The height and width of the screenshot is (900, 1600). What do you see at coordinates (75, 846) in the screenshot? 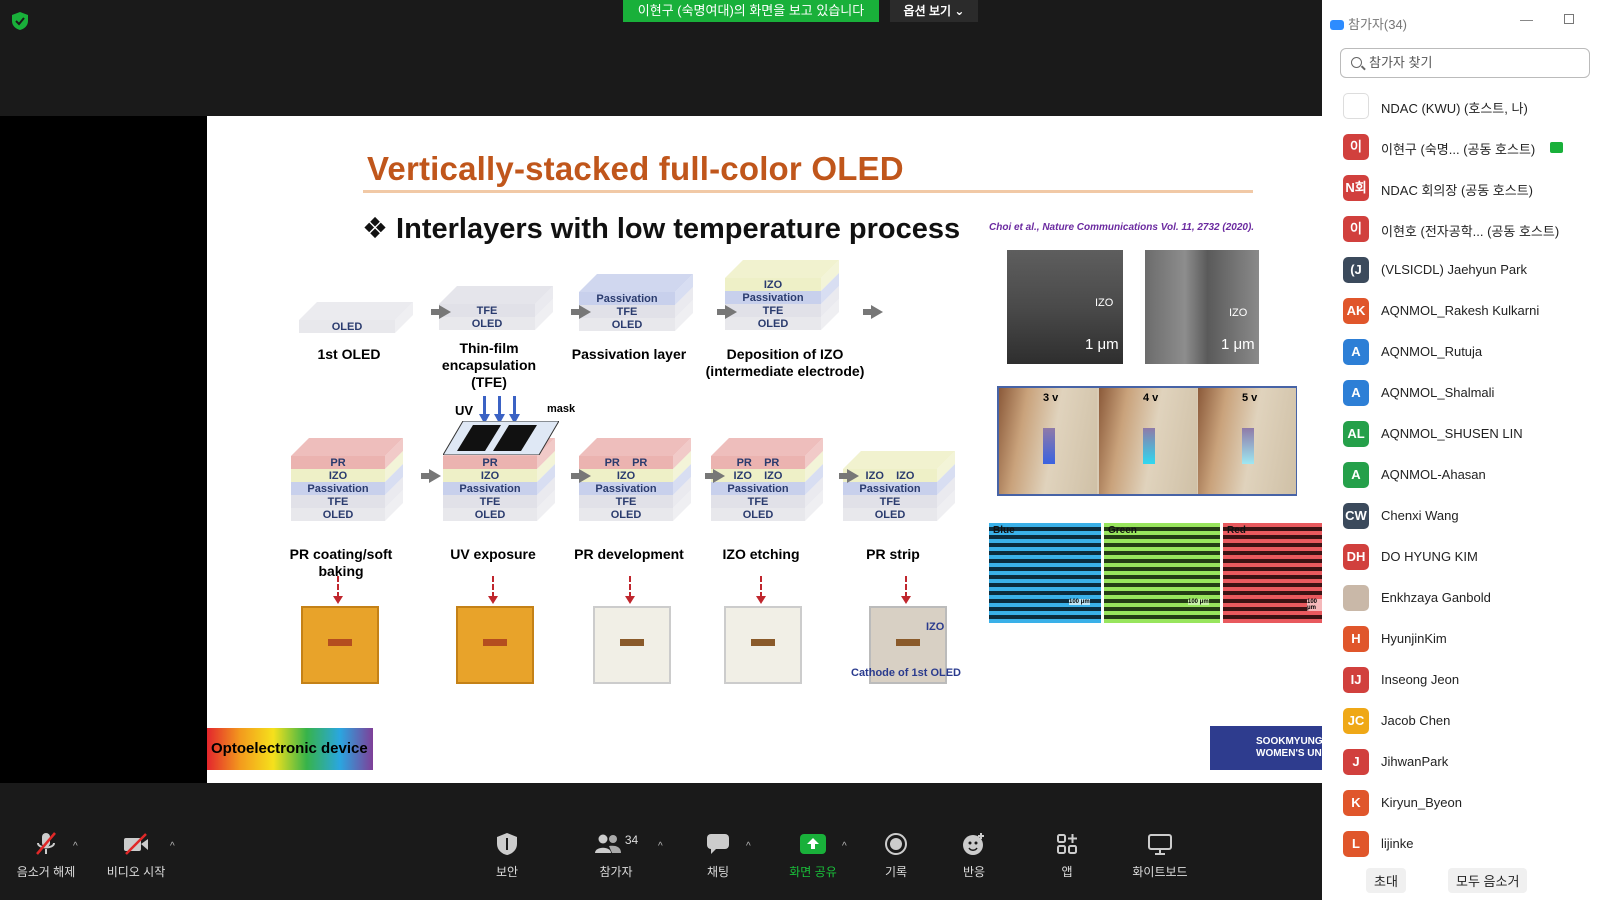
I see `audio-options-caret: ^` at bounding box center [75, 846].